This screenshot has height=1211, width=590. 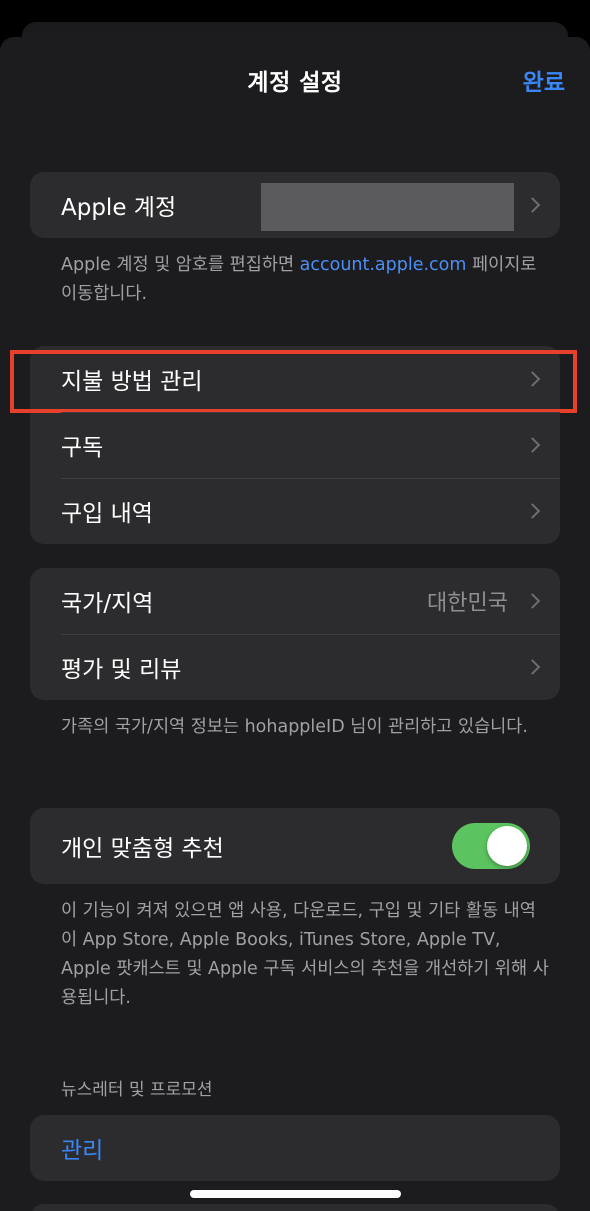 What do you see at coordinates (295, 511) in the screenshot?
I see `purchase-history-row: 구입 내역` at bounding box center [295, 511].